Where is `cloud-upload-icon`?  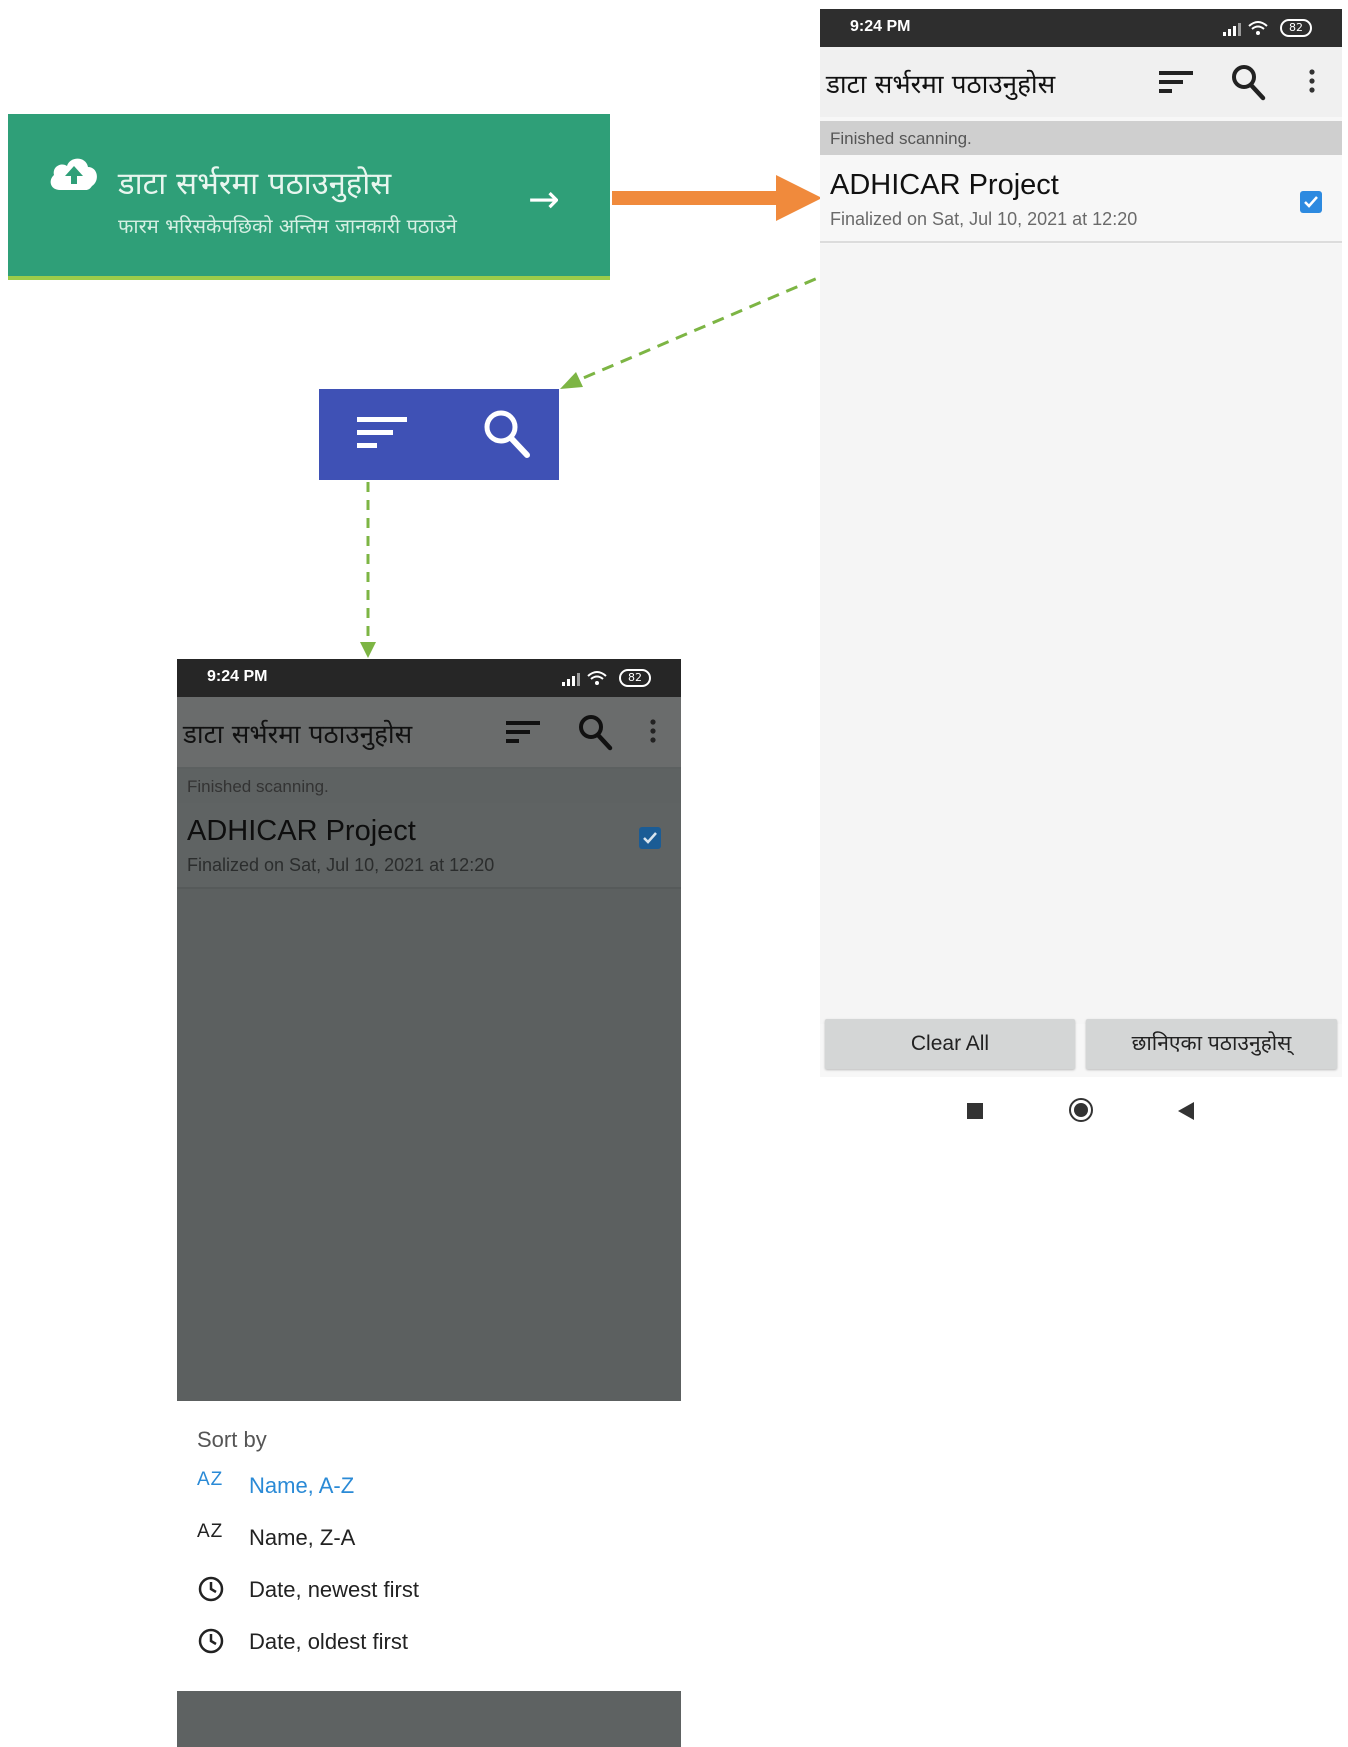 cloud-upload-icon is located at coordinates (74, 174).